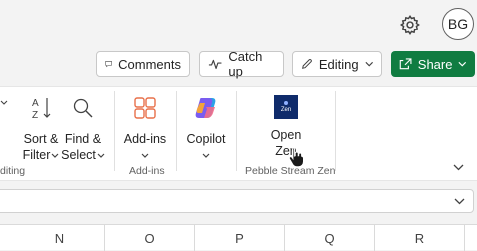 This screenshot has width=477, height=251. Describe the element at coordinates (83, 139) in the screenshot. I see `find-select-line1: Find &` at that location.